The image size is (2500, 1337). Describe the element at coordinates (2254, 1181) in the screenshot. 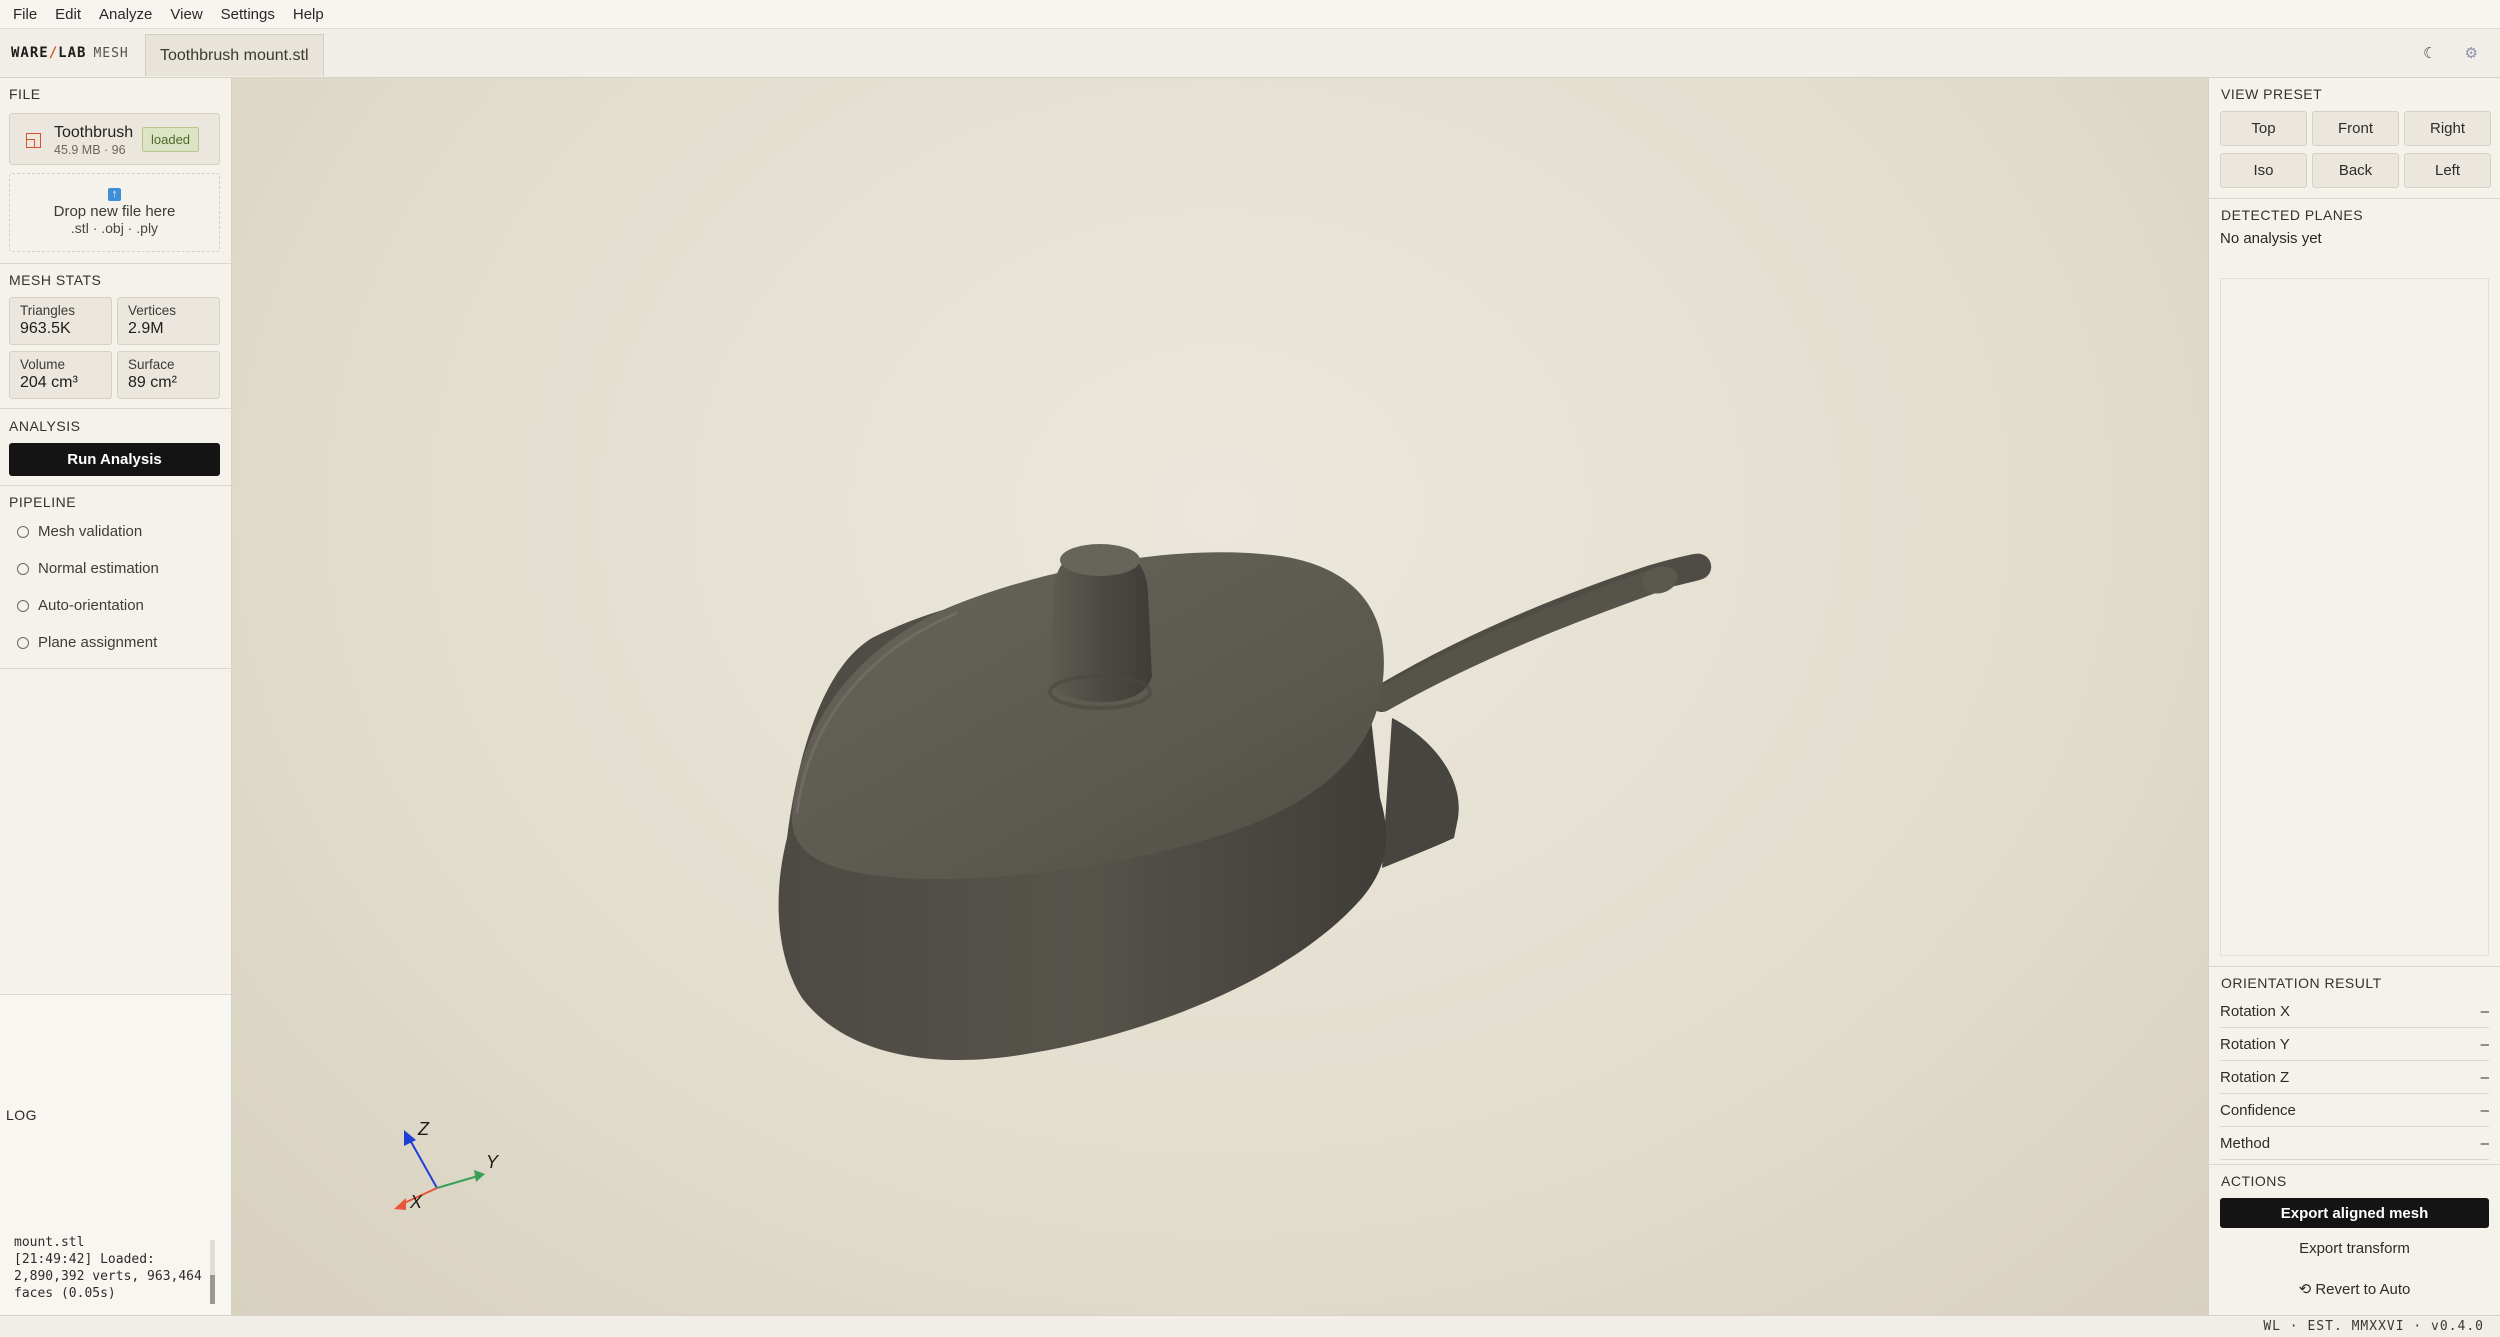

I see `actions-title: ACTIONS` at that location.